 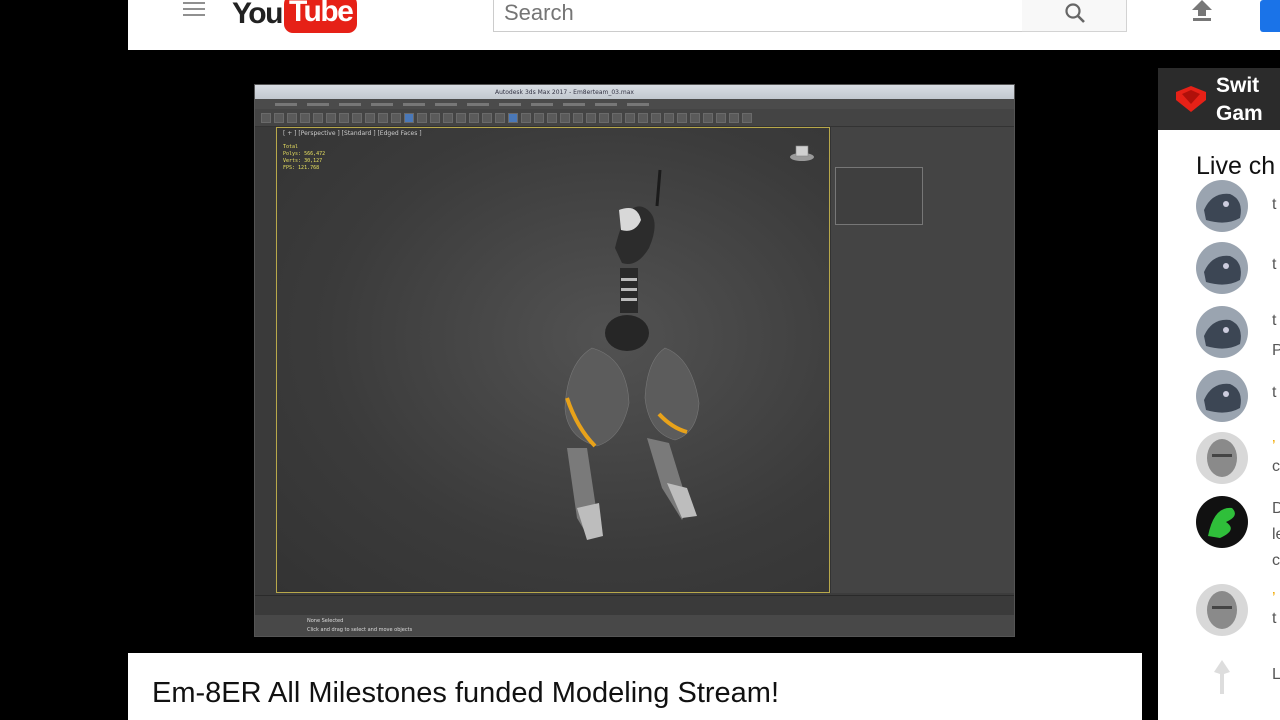 I want to click on youtube-gaming-icon, so click(x=1191, y=99).